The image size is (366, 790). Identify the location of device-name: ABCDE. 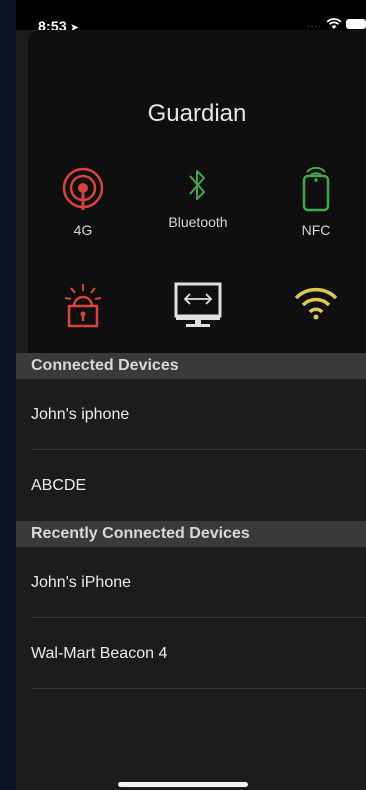
(59, 485).